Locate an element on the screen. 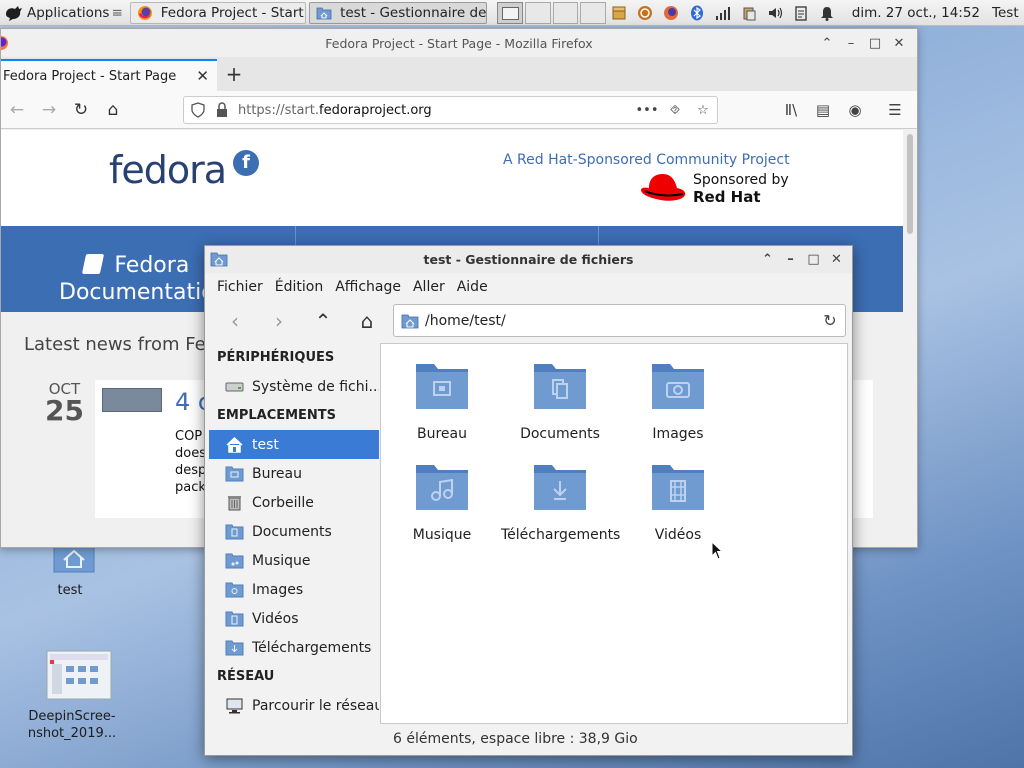  lock-icon is located at coordinates (222, 110).